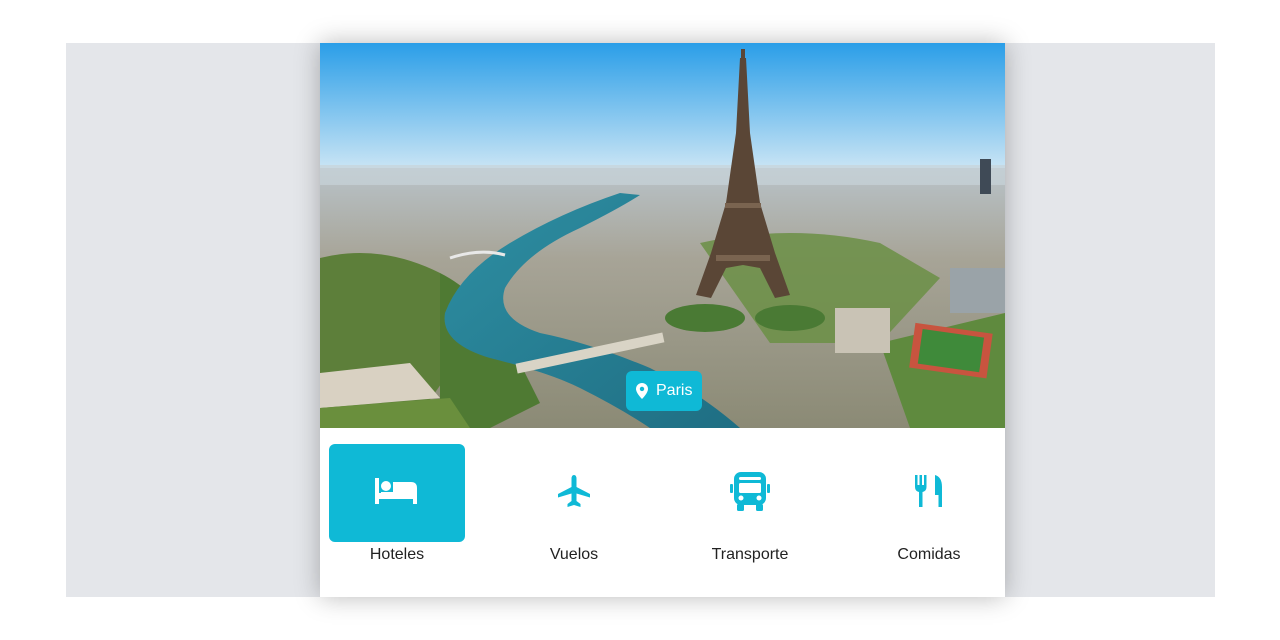  I want to click on plane-icon, so click(574, 493).